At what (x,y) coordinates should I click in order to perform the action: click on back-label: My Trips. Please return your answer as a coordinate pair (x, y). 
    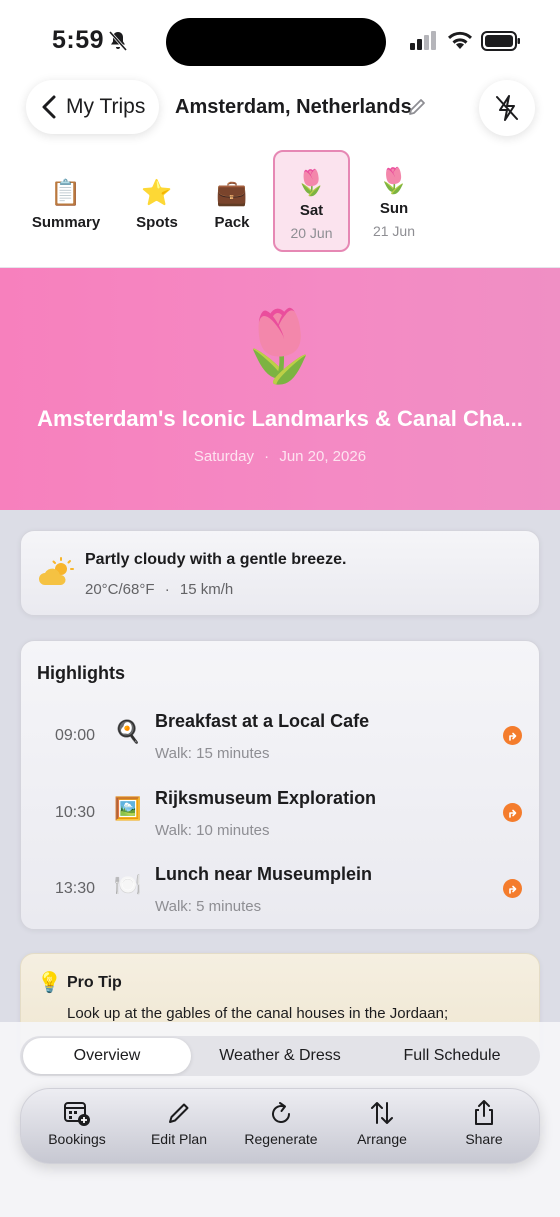
    Looking at the image, I should click on (106, 106).